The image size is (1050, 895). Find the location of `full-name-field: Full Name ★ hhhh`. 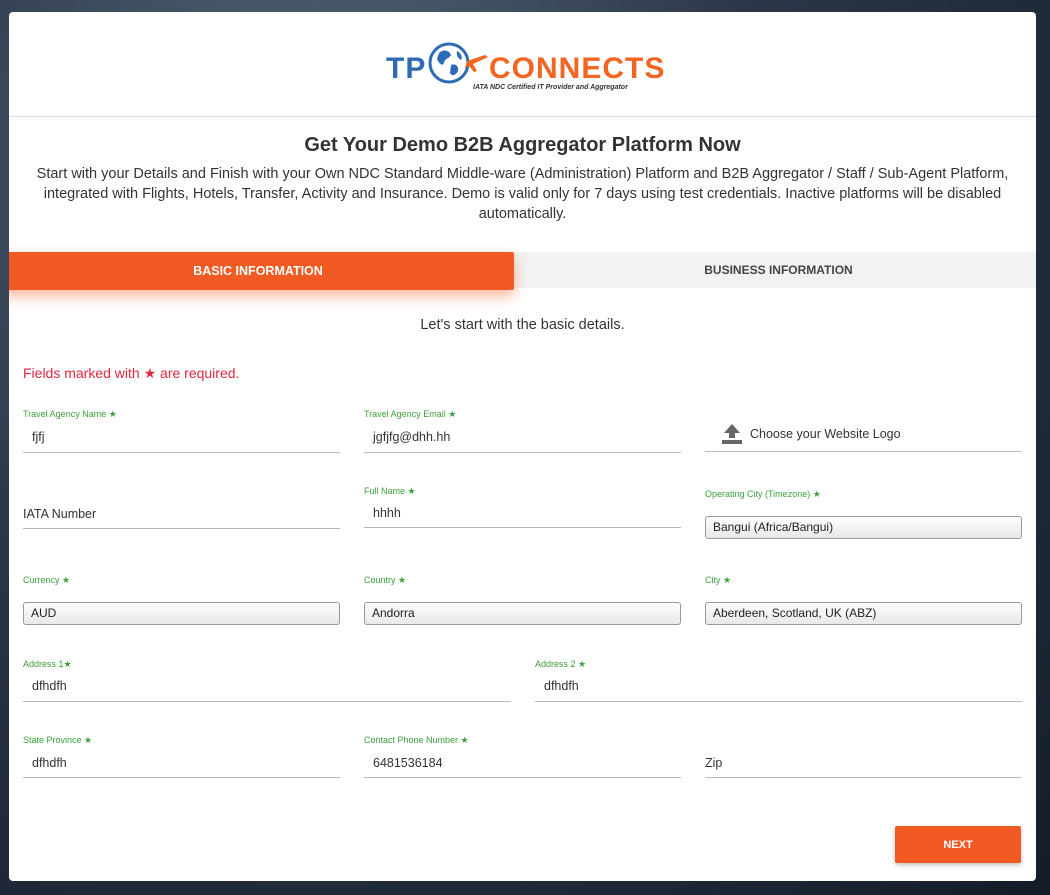

full-name-field: Full Name ★ hhhh is located at coordinates (522, 508).